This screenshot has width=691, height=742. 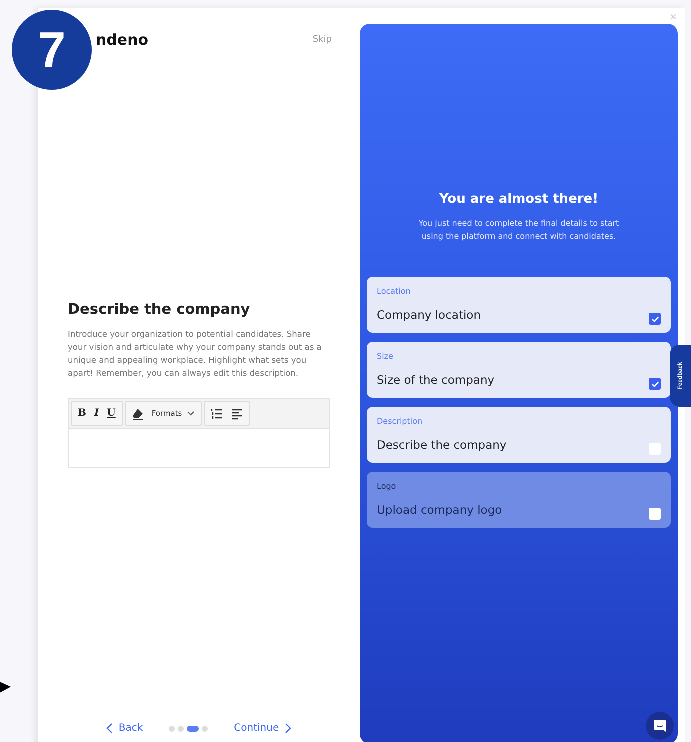 What do you see at coordinates (217, 414) in the screenshot?
I see `numbered-list-icon` at bounding box center [217, 414].